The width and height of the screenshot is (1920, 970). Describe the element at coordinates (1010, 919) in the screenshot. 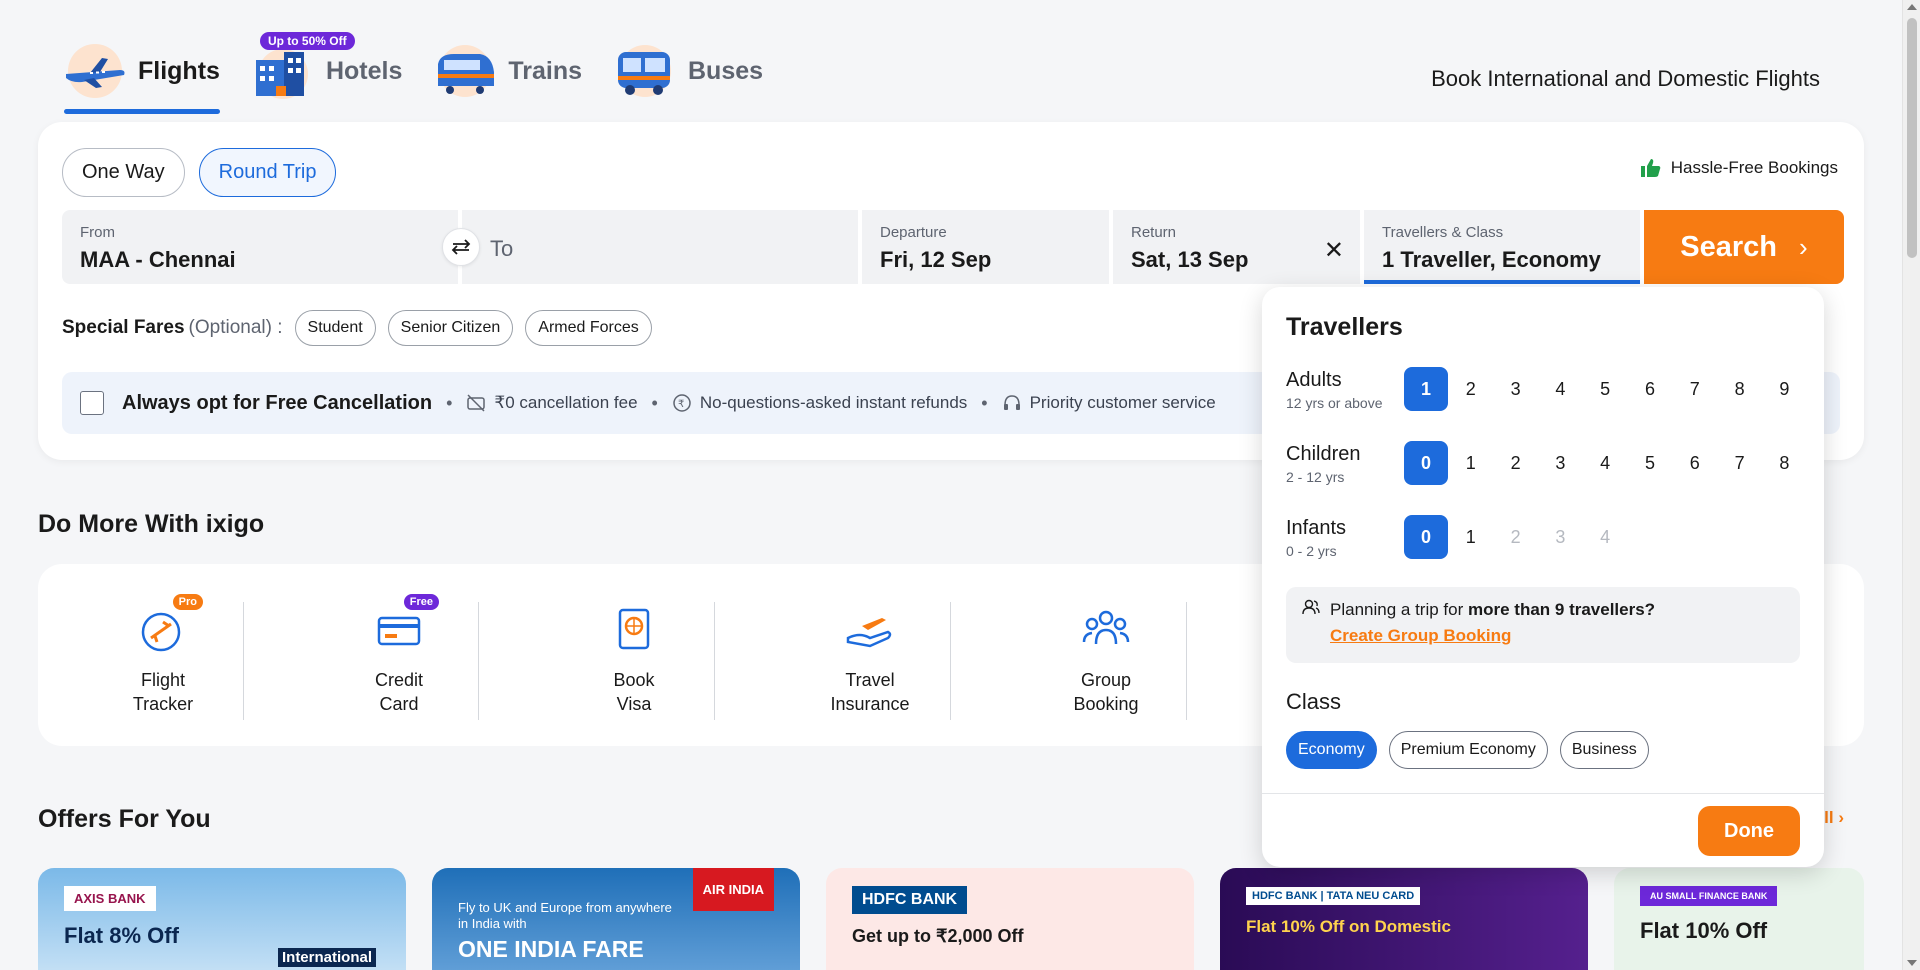

I see `offer-card-hdfc: HDFC BANK Get up to ₹2,000 Off` at that location.